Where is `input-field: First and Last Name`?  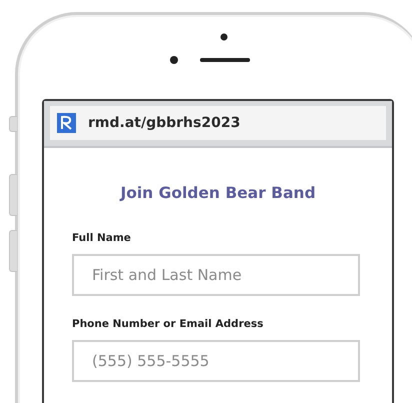 input-field: First and Last Name is located at coordinates (216, 275).